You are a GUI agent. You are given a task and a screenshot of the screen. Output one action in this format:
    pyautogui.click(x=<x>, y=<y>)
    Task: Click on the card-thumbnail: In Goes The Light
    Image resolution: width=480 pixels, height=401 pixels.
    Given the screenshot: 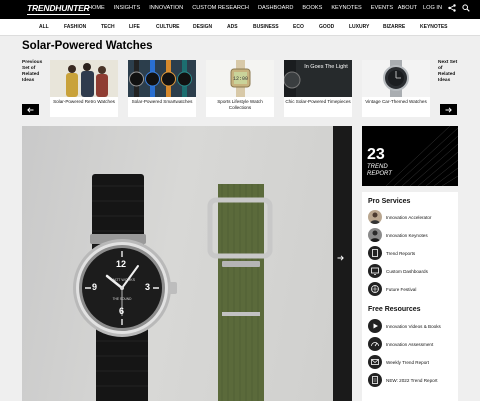 What is the action you would take?
    pyautogui.click(x=318, y=78)
    